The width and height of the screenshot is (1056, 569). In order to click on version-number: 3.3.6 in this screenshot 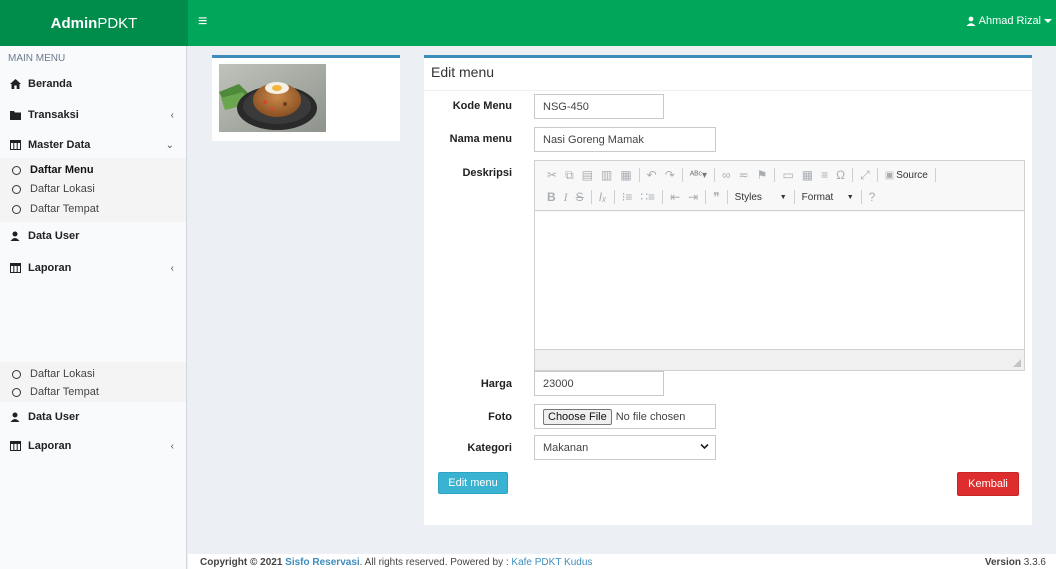, I will do `click(1034, 562)`.